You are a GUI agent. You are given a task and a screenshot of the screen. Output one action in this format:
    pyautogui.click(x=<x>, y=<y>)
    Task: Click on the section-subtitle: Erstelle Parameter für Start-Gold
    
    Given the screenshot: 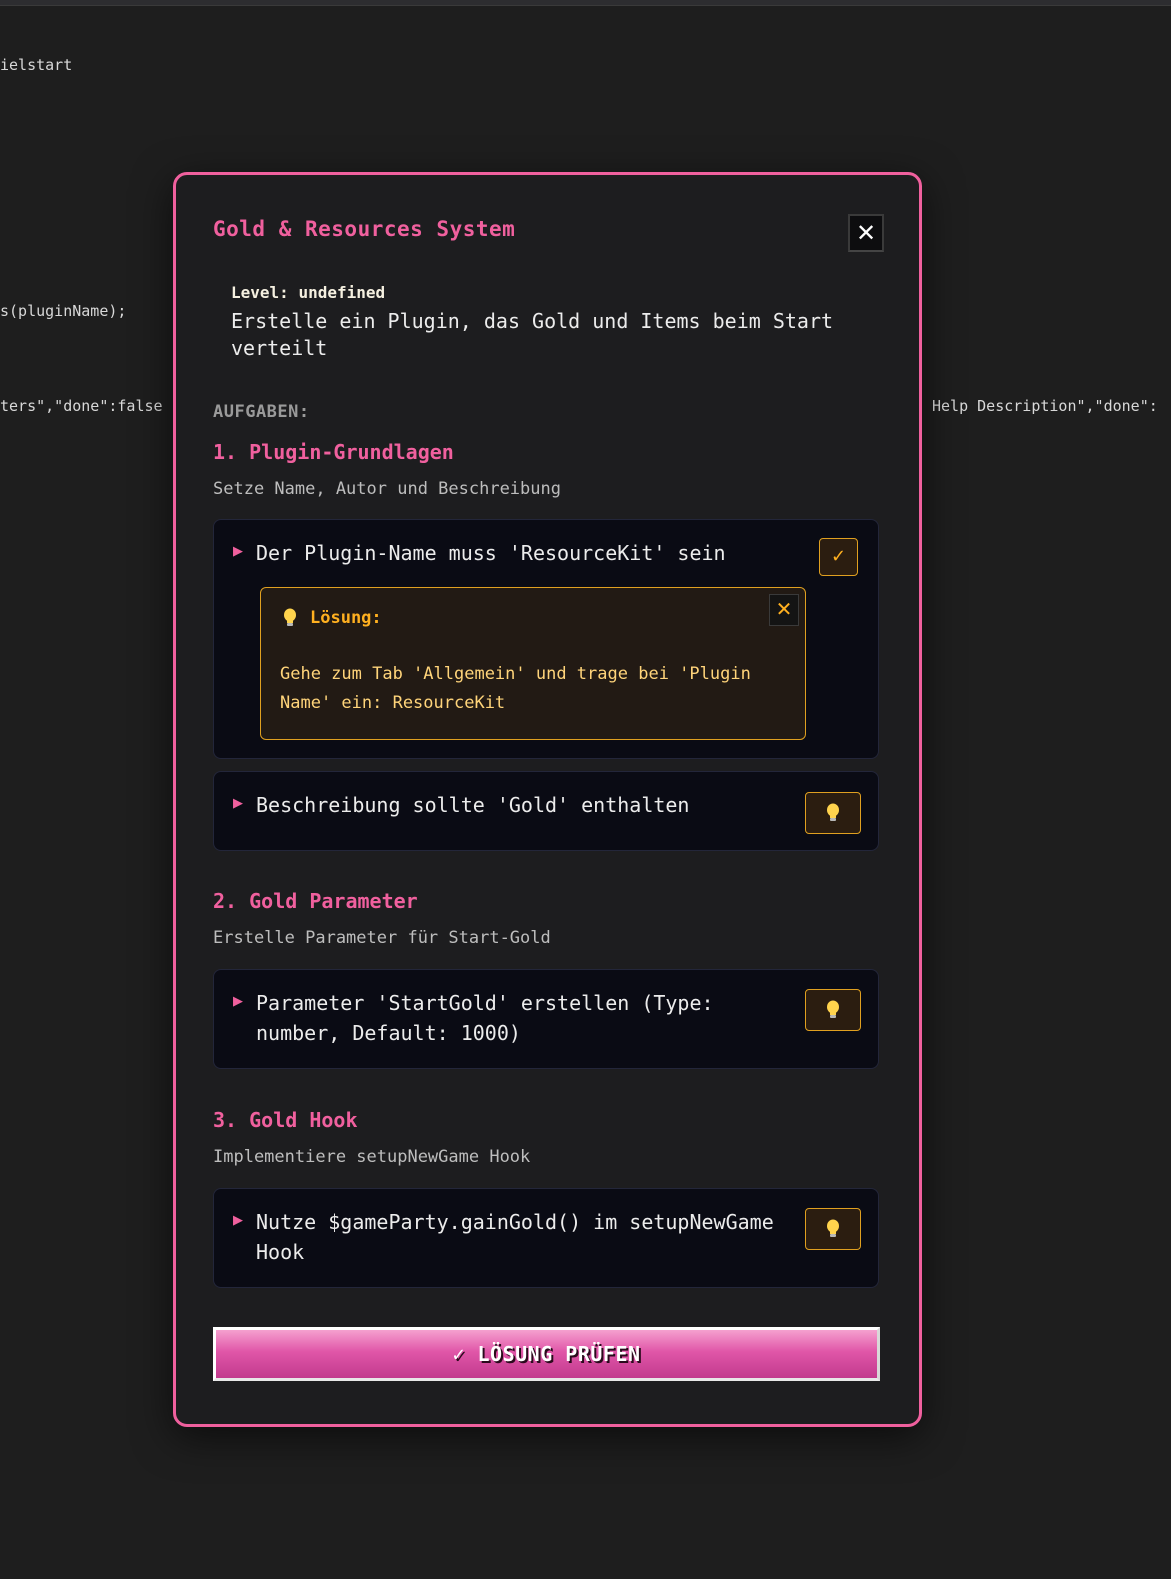 What is the action you would take?
    pyautogui.click(x=382, y=938)
    